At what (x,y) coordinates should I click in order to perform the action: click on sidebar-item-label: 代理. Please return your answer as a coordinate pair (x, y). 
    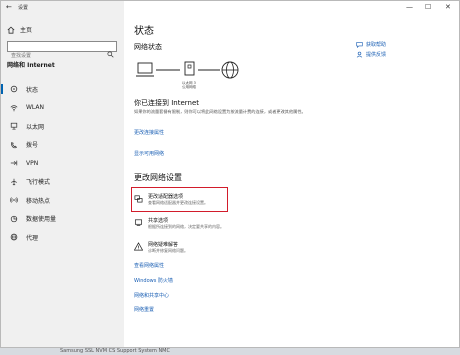
    Looking at the image, I should click on (32, 238).